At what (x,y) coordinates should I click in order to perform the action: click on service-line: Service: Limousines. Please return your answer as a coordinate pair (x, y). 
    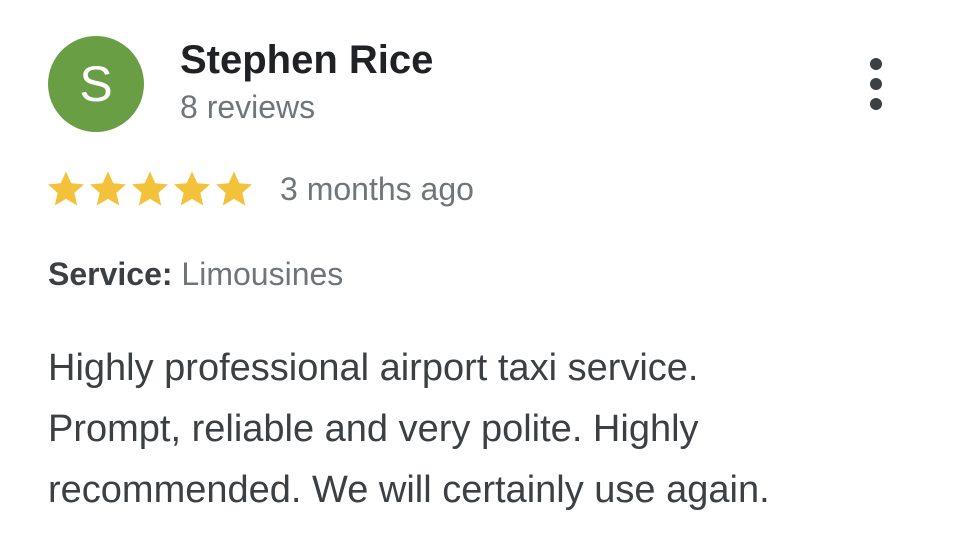
    Looking at the image, I should click on (195, 274).